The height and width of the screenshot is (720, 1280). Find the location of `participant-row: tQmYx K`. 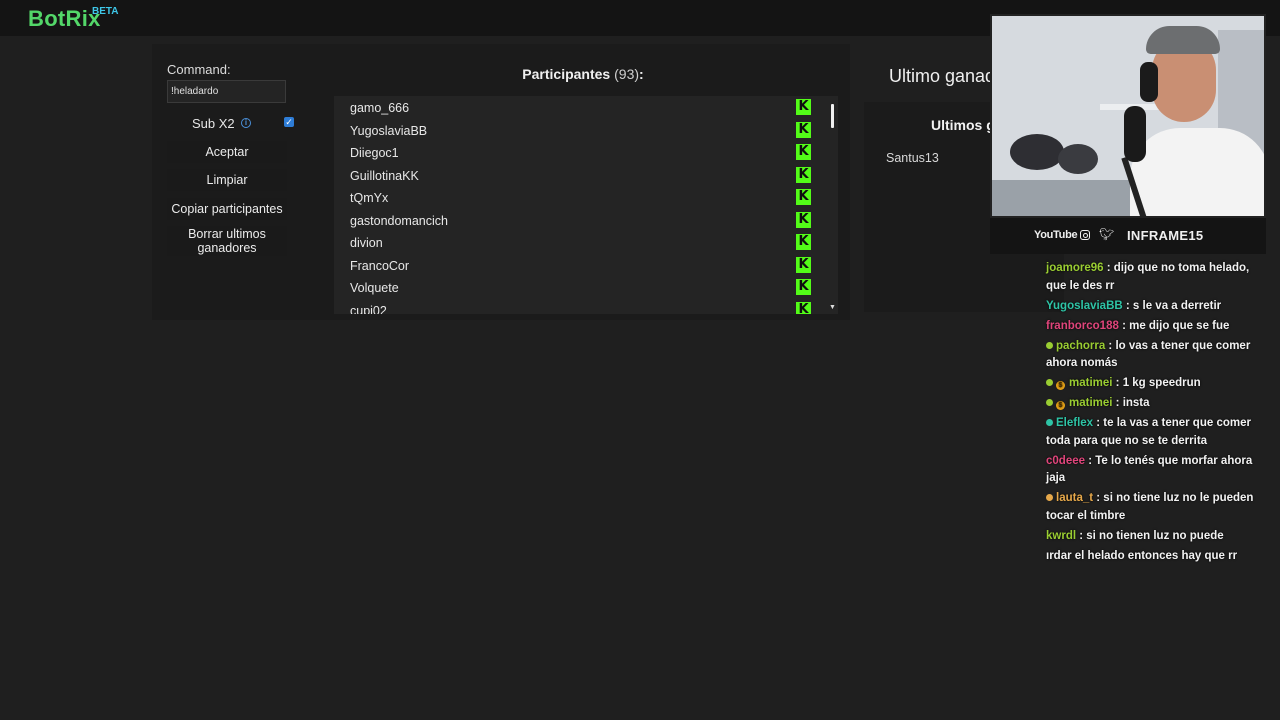

participant-row: tQmYx K is located at coordinates (586, 197).